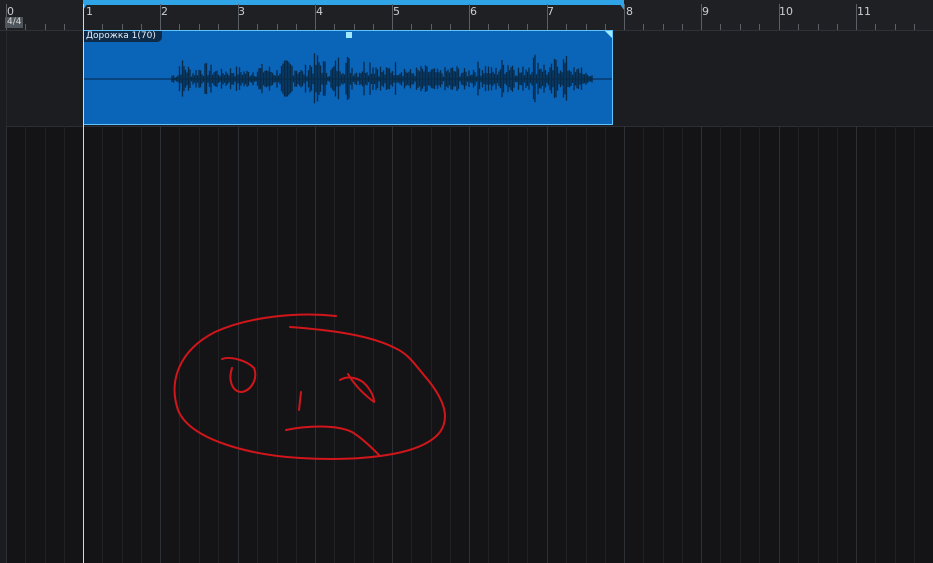  Describe the element at coordinates (550, 11) in the screenshot. I see `bar-number-7: 7` at that location.